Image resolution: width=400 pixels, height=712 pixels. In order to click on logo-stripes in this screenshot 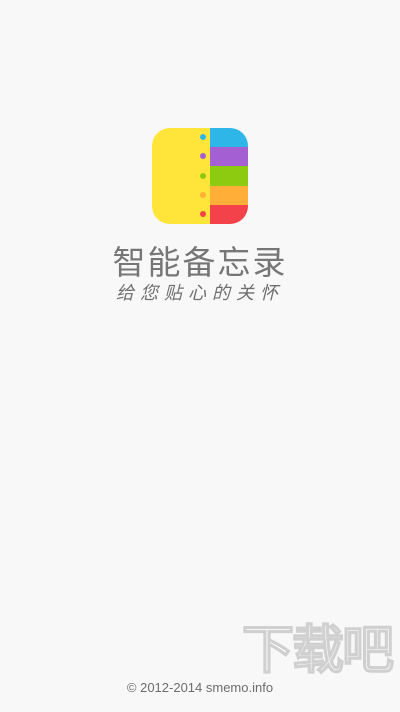, I will do `click(229, 176)`.